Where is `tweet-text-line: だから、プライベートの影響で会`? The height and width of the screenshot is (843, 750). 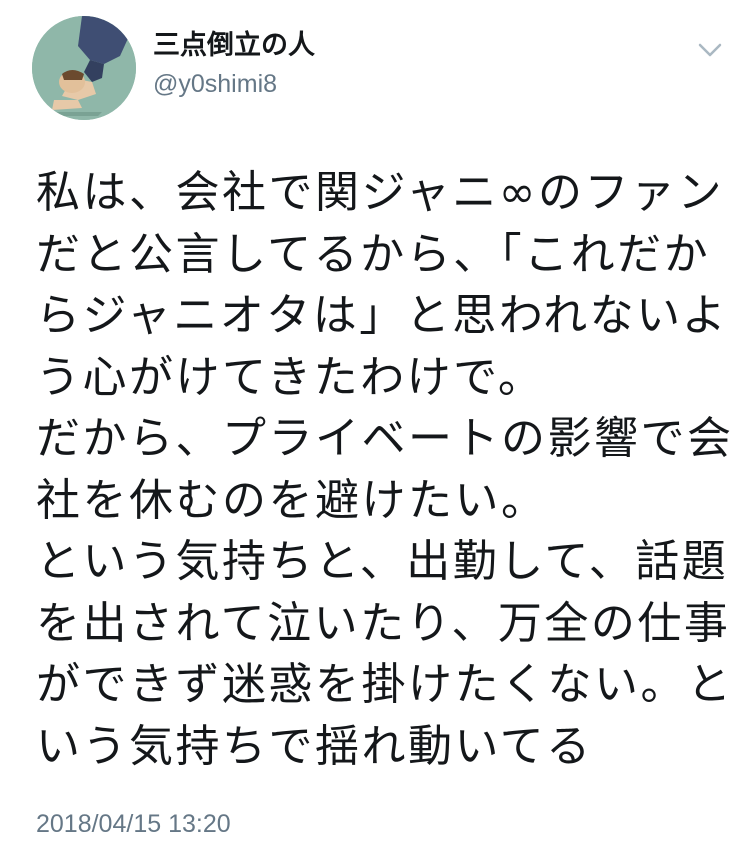
tweet-text-line: だから、プライベートの影響で会 is located at coordinates (385, 438).